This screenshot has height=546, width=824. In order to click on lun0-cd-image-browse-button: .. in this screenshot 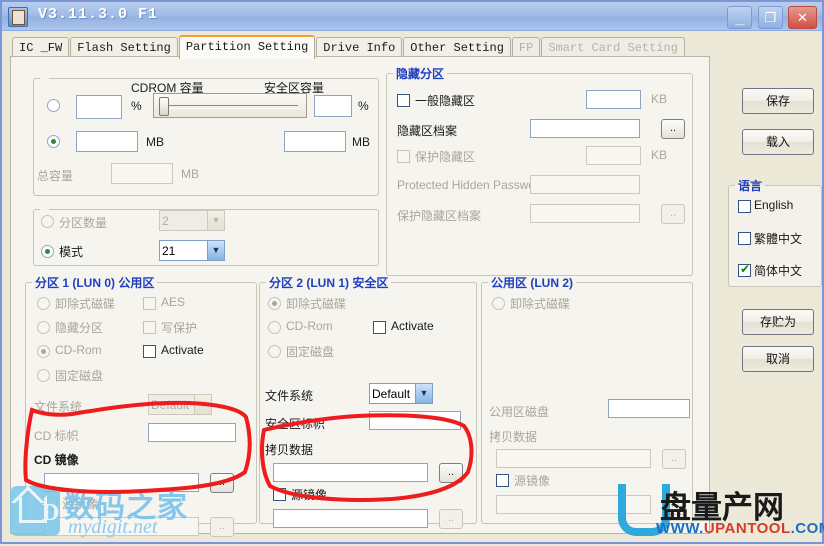, I will do `click(222, 483)`.